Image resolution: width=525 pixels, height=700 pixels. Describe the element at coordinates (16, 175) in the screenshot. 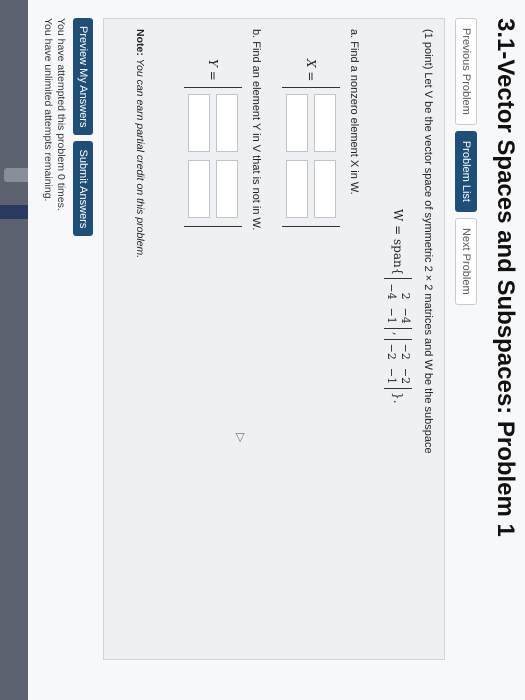

I see `sidebar-tab` at that location.